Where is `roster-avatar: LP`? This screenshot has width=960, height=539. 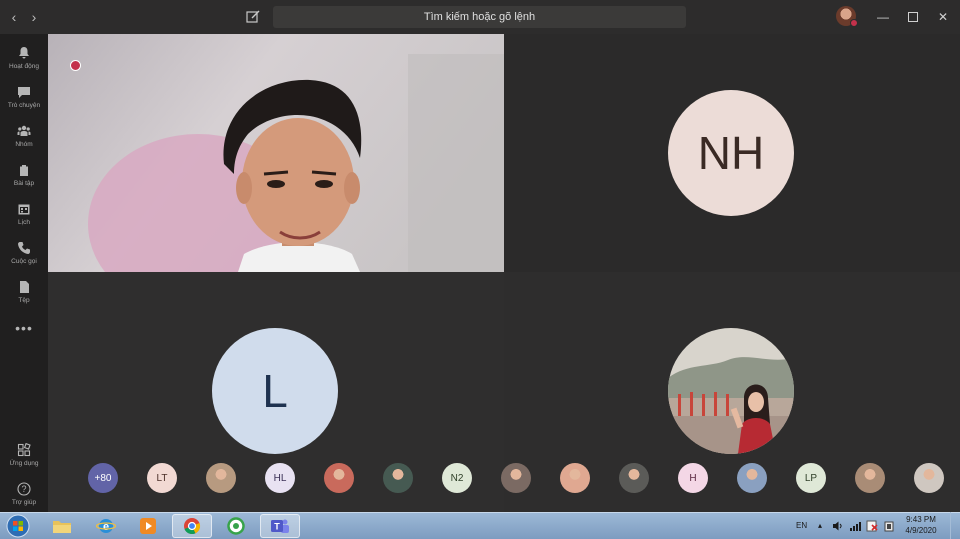
roster-avatar: LP is located at coordinates (811, 478).